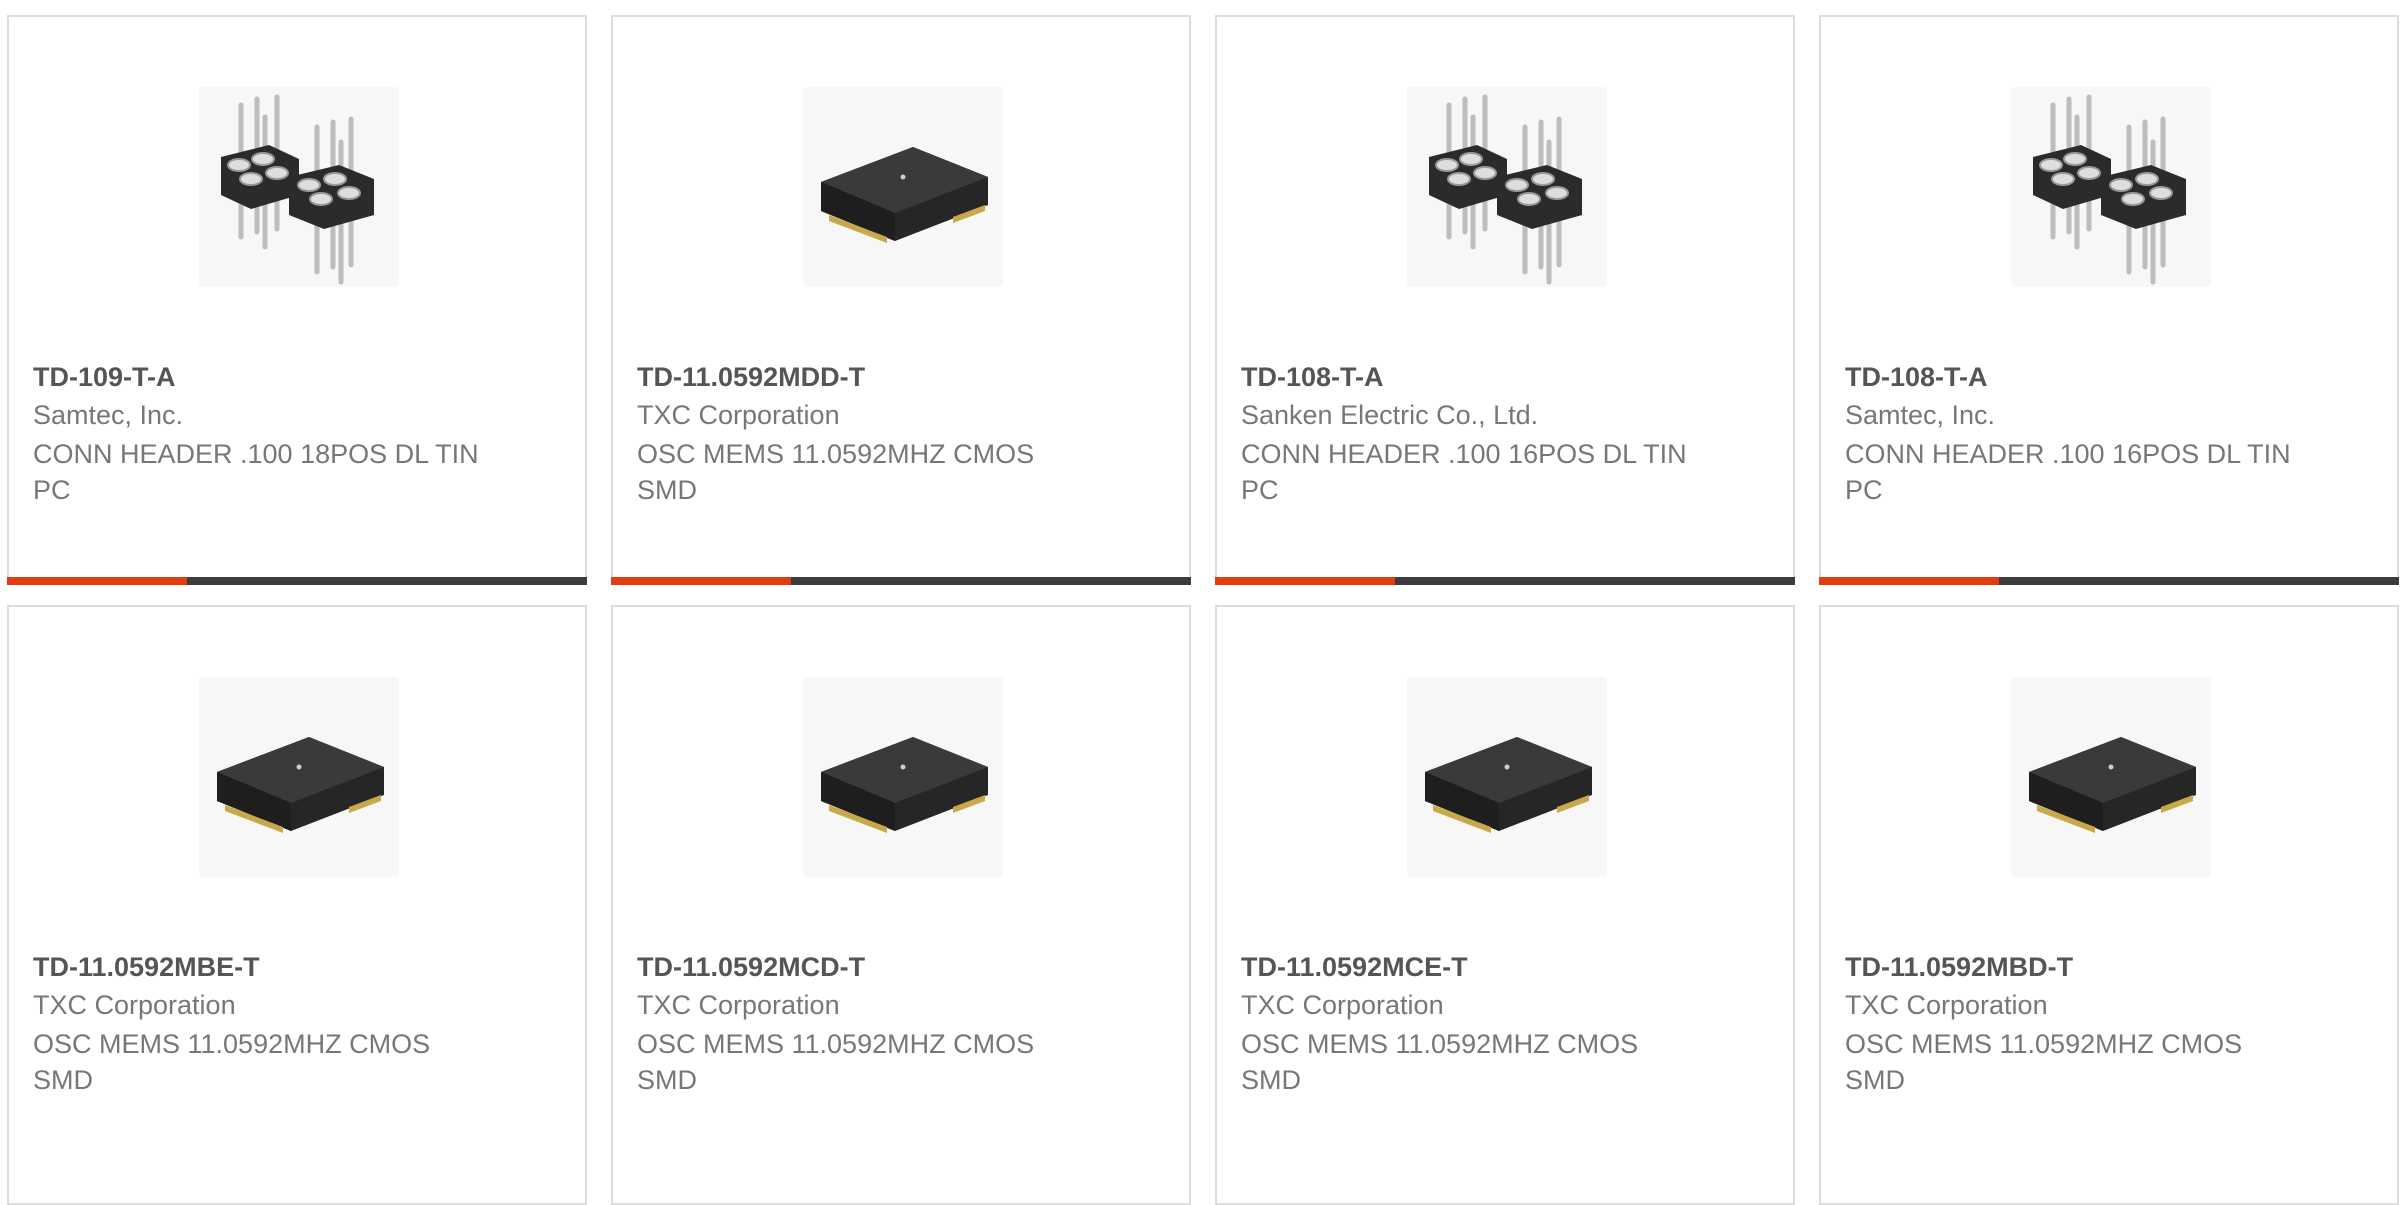 This screenshot has height=1205, width=2400. What do you see at coordinates (1390, 415) in the screenshot?
I see `manufacturer: Sanken Electric Co., Ltd.` at bounding box center [1390, 415].